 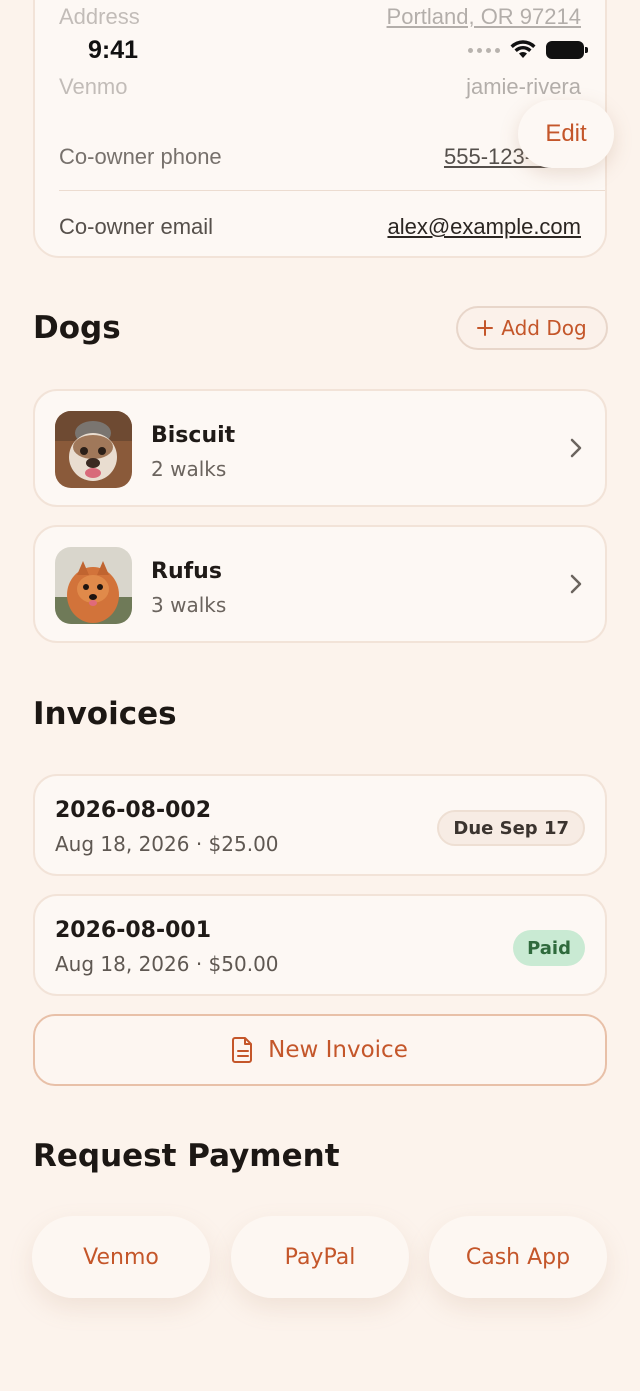 What do you see at coordinates (189, 469) in the screenshot?
I see `dog-walk-count: 2 walks` at bounding box center [189, 469].